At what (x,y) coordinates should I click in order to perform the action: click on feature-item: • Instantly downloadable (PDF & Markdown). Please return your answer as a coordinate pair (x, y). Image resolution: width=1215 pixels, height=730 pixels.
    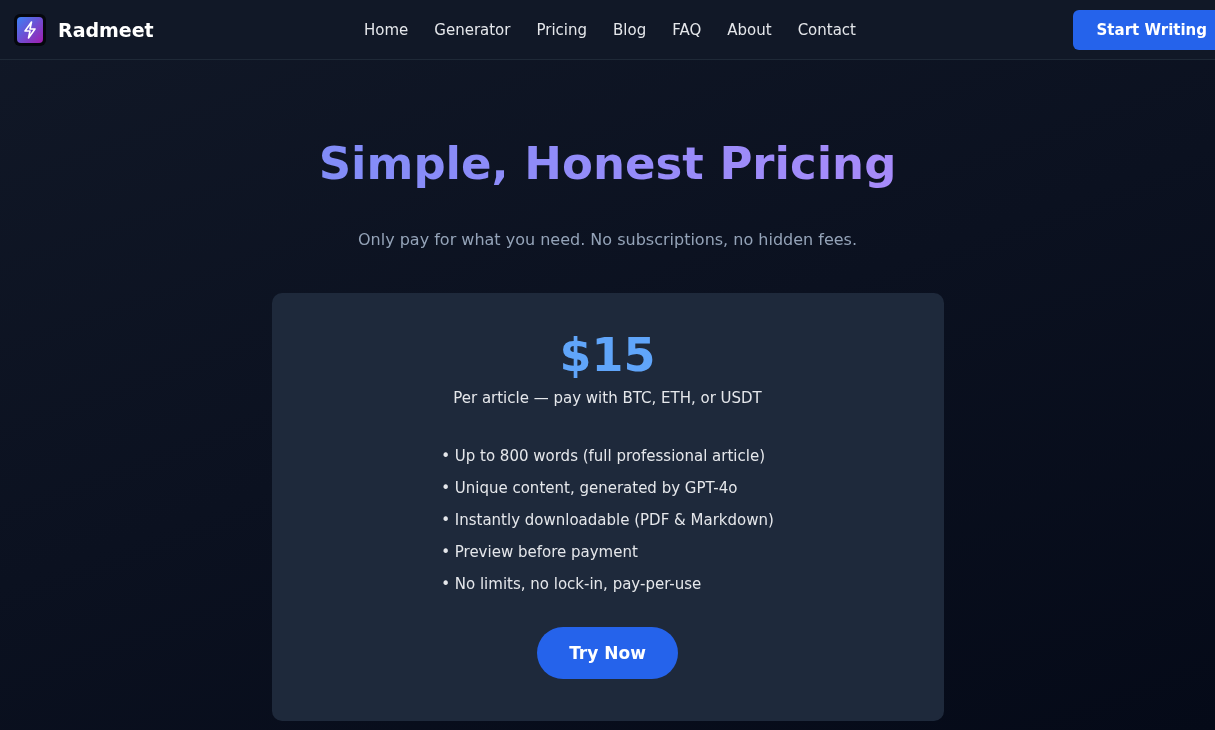
    Looking at the image, I should click on (607, 520).